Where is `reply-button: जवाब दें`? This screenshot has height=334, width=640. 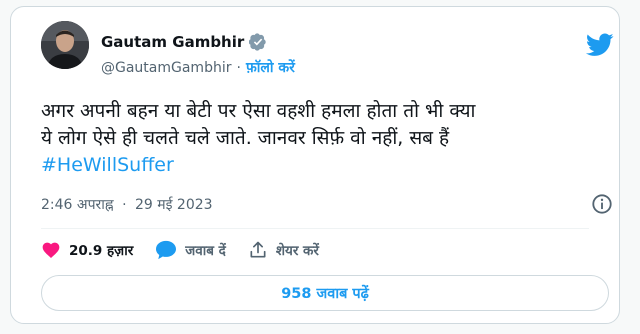 reply-button: जवाब दें is located at coordinates (190, 250).